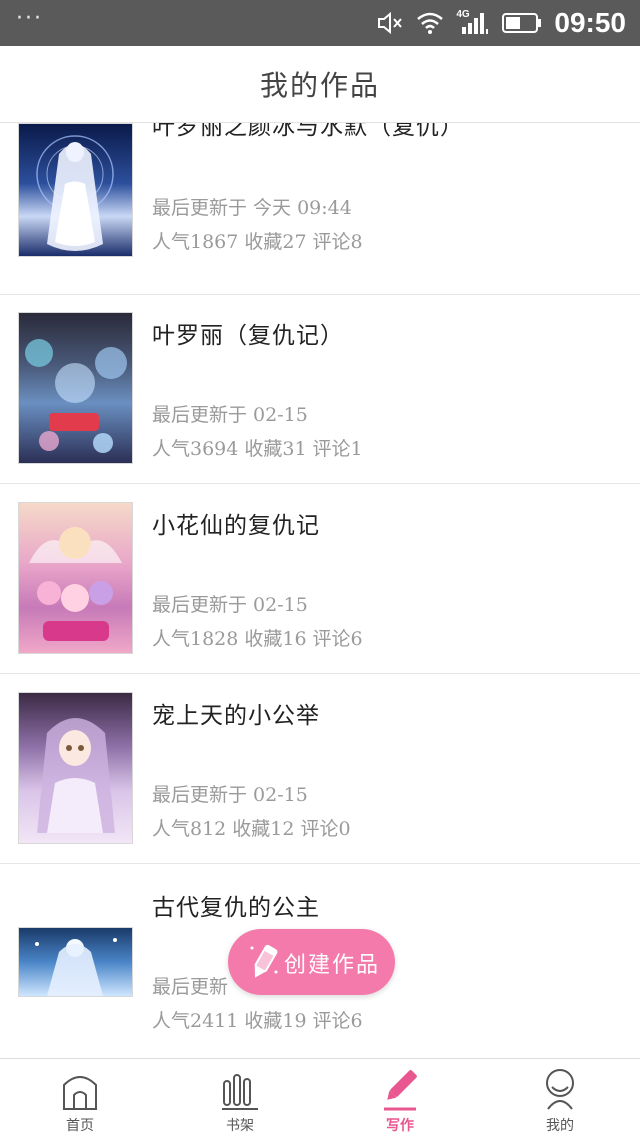 The image size is (640, 1139). Describe the element at coordinates (275, 242) in the screenshot. I see `favorites-count: 收藏27` at that location.